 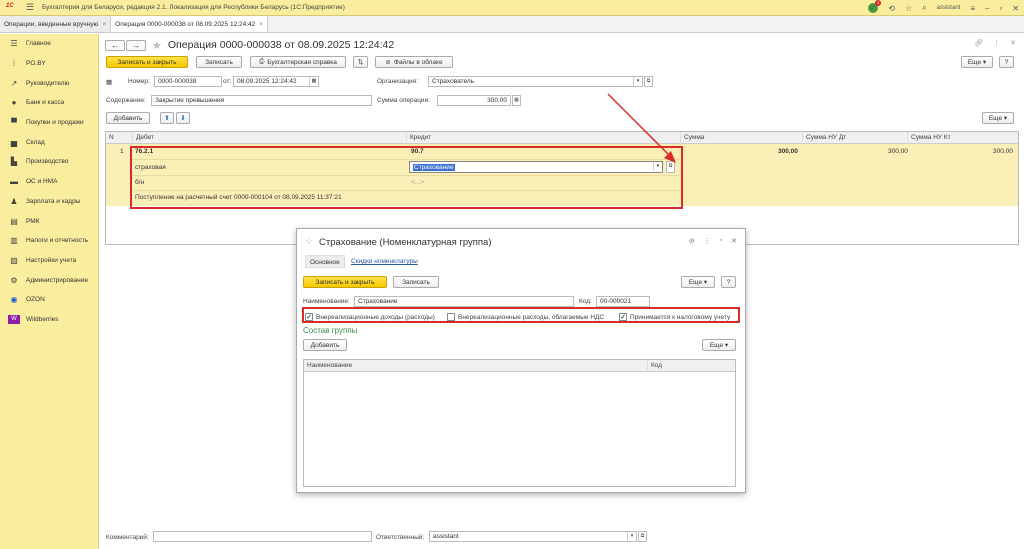 I want to click on app-logo: 1С, so click(x=10, y=5).